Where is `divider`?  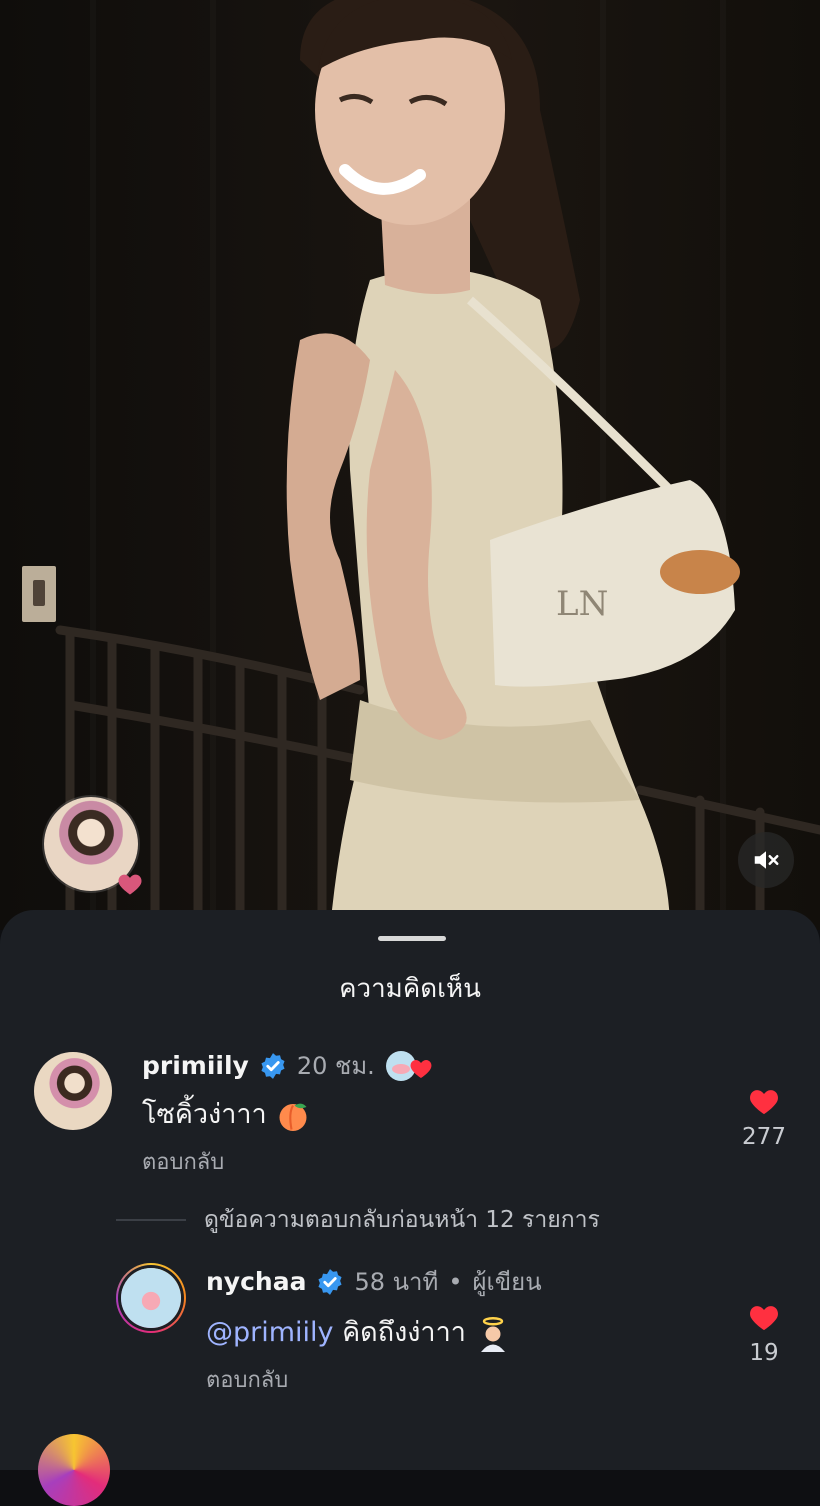 divider is located at coordinates (151, 1220).